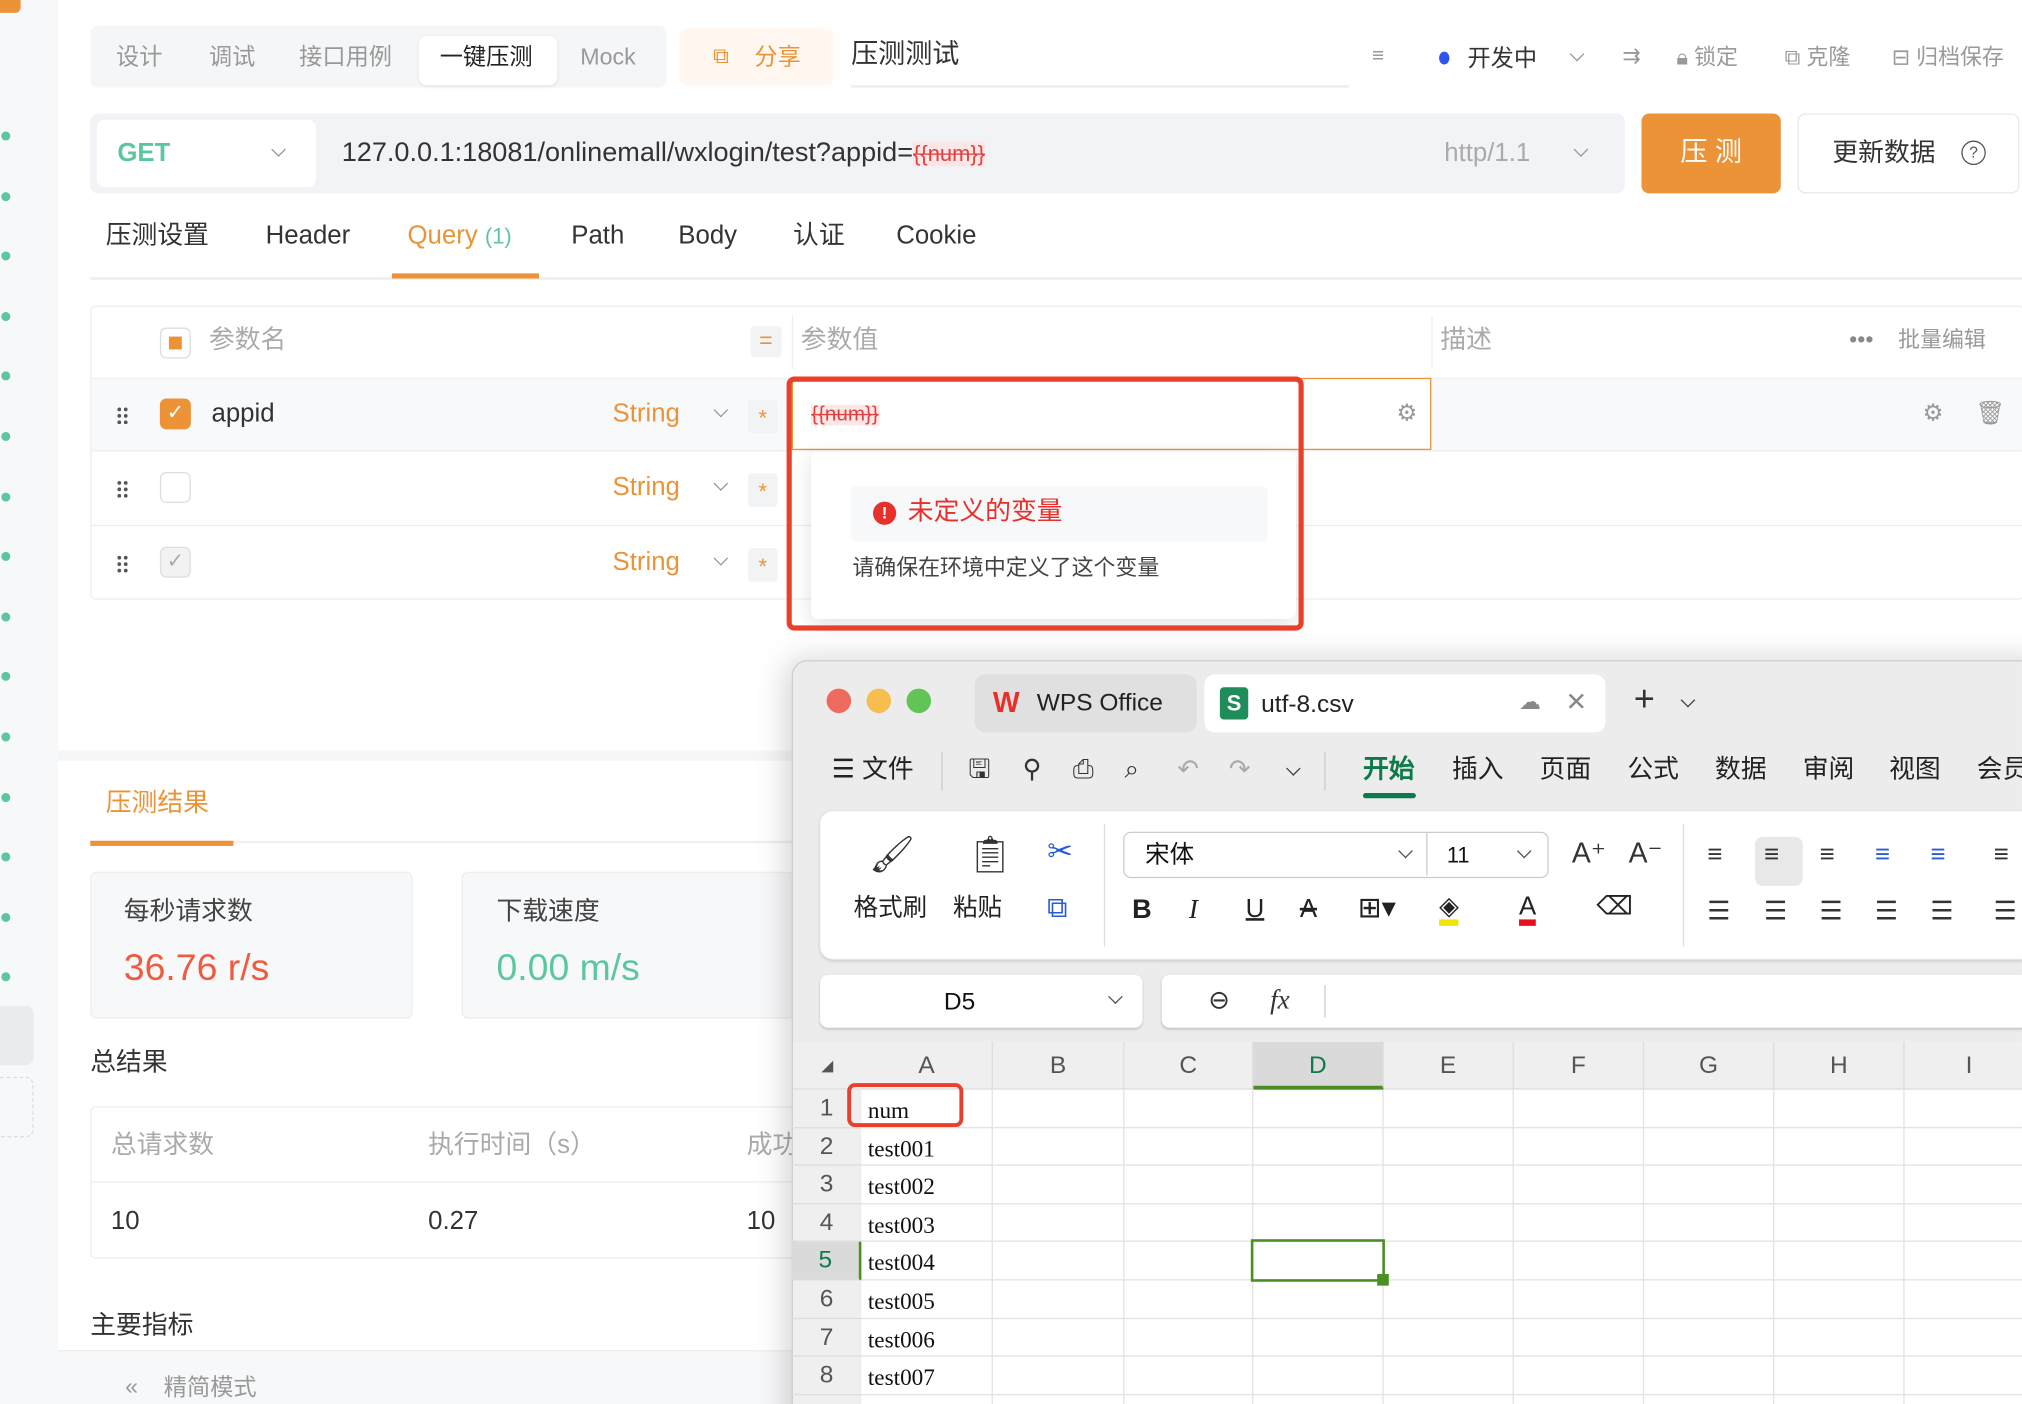  I want to click on tab-mock: Mock, so click(607, 56).